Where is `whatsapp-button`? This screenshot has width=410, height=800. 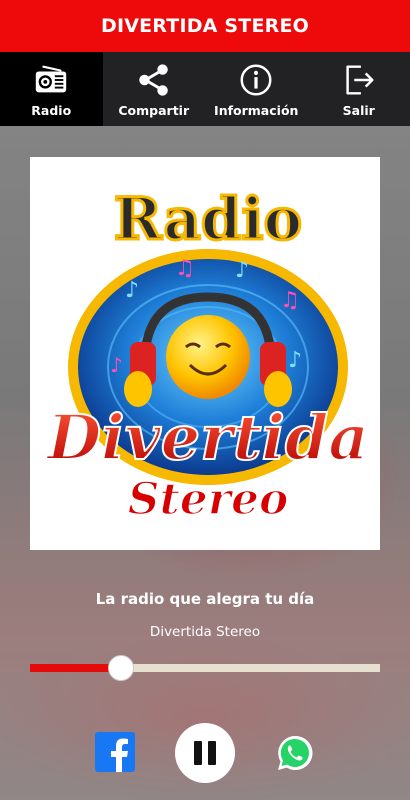 whatsapp-button is located at coordinates (295, 753).